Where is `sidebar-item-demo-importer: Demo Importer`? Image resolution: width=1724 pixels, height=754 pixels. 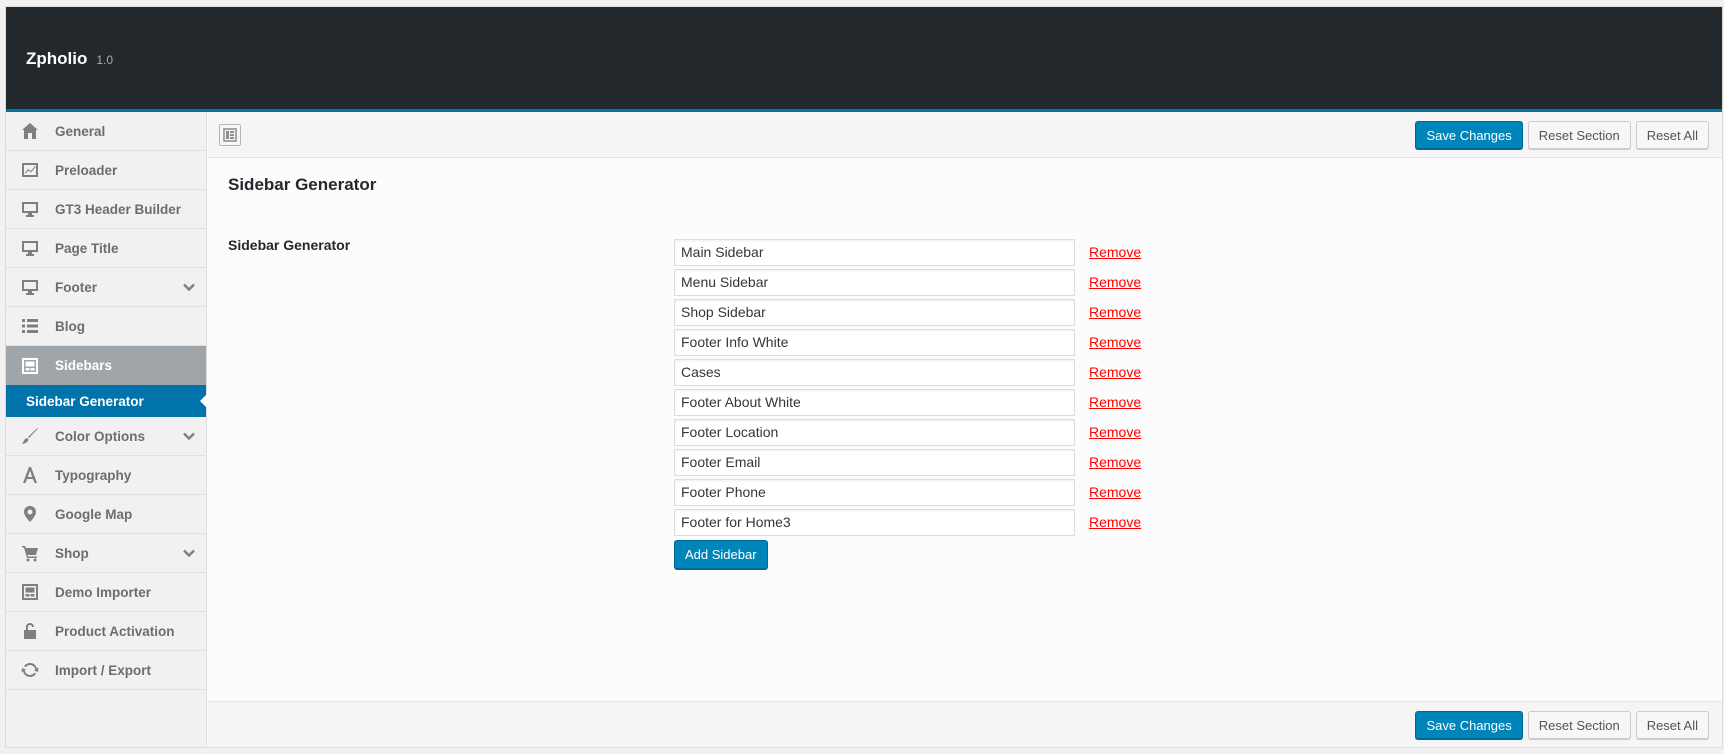 sidebar-item-demo-importer: Demo Importer is located at coordinates (106, 592).